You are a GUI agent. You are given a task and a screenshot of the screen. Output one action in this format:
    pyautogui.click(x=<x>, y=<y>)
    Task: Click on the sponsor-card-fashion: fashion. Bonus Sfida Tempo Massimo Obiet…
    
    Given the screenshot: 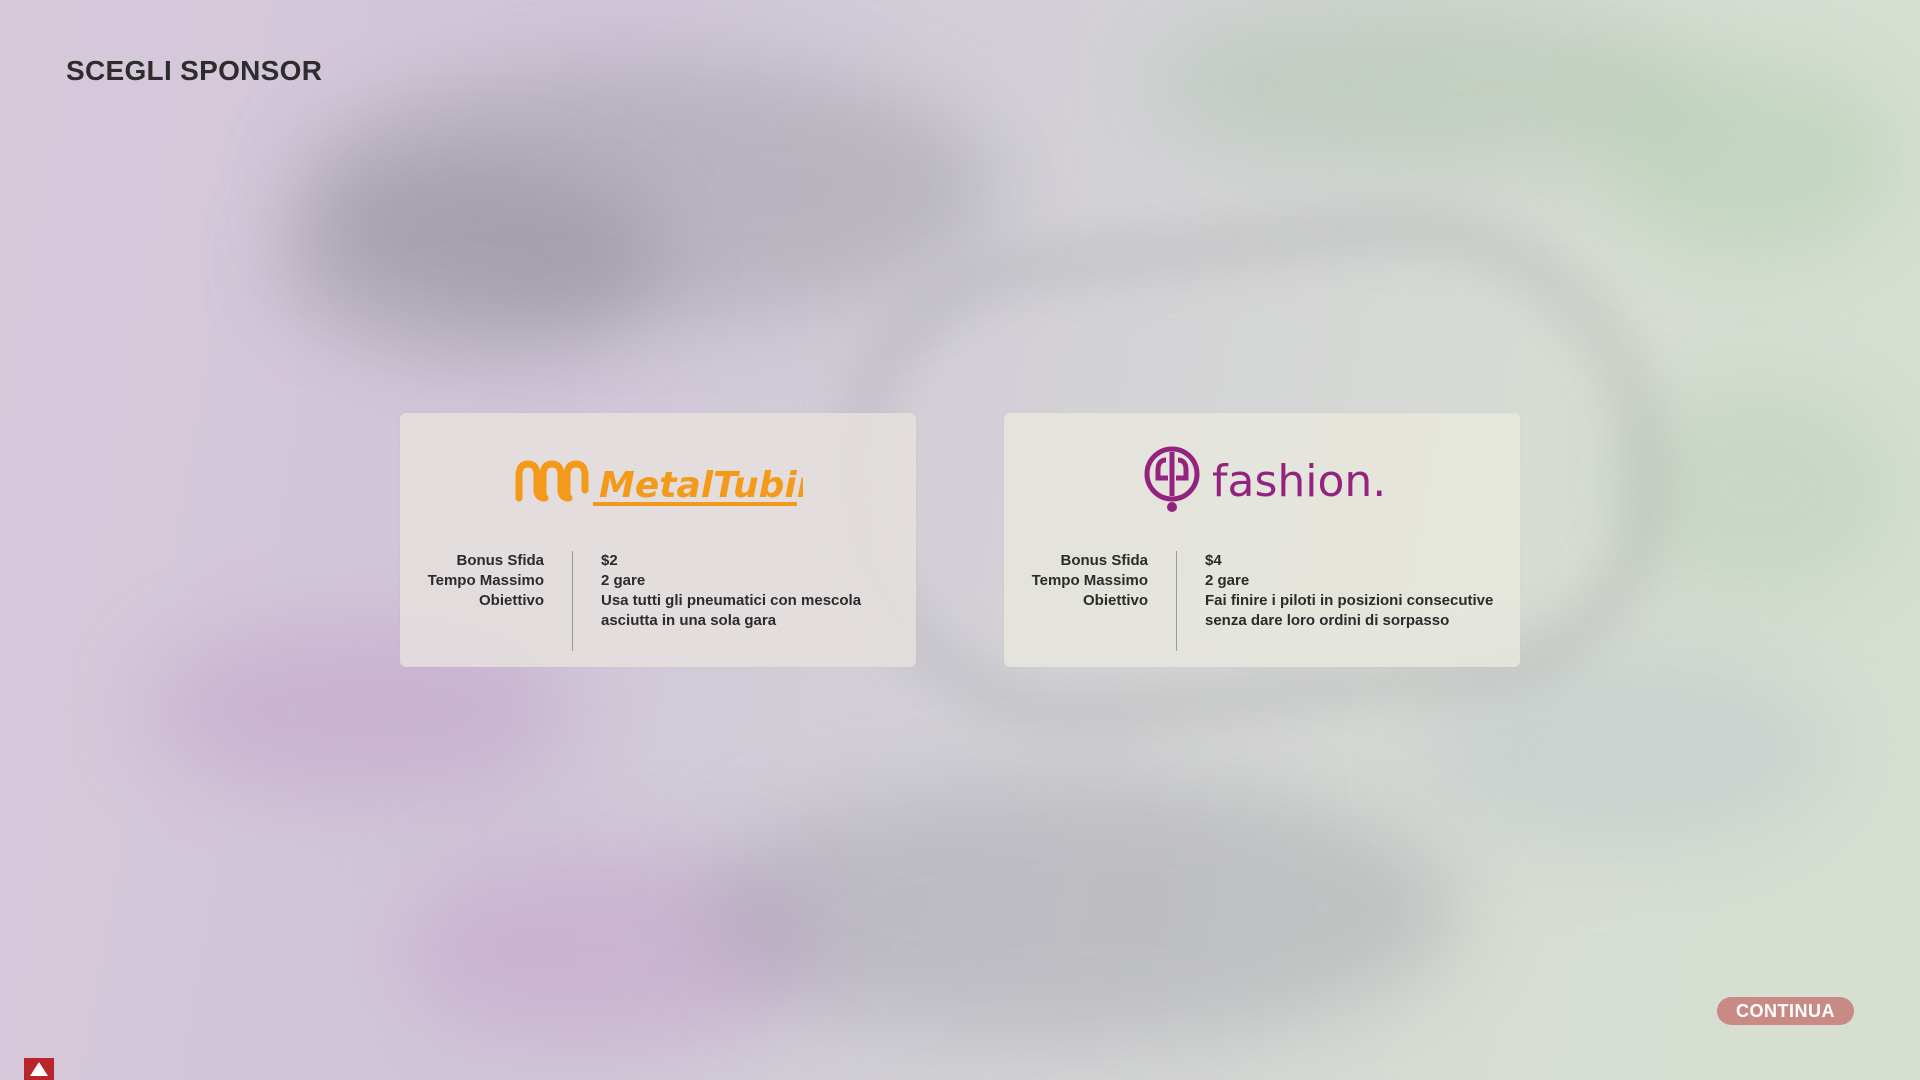 What is the action you would take?
    pyautogui.click(x=1262, y=540)
    